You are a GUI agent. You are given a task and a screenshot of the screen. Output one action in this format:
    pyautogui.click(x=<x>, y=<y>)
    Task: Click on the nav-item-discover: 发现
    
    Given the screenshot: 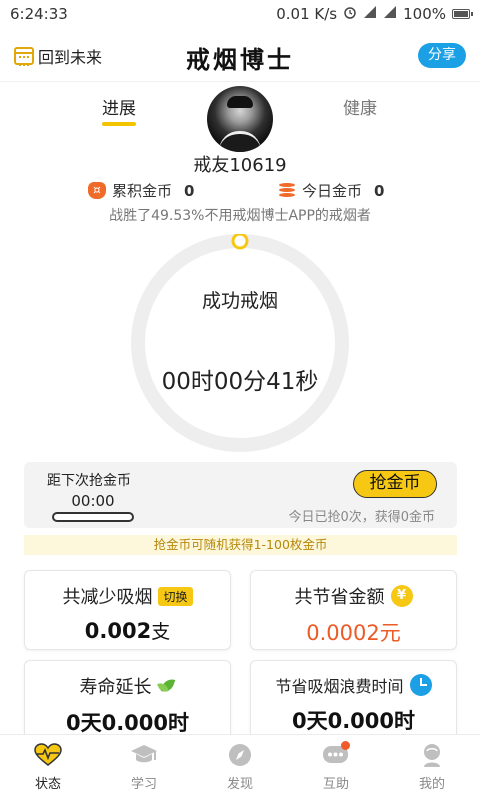 What is the action you would take?
    pyautogui.click(x=240, y=767)
    